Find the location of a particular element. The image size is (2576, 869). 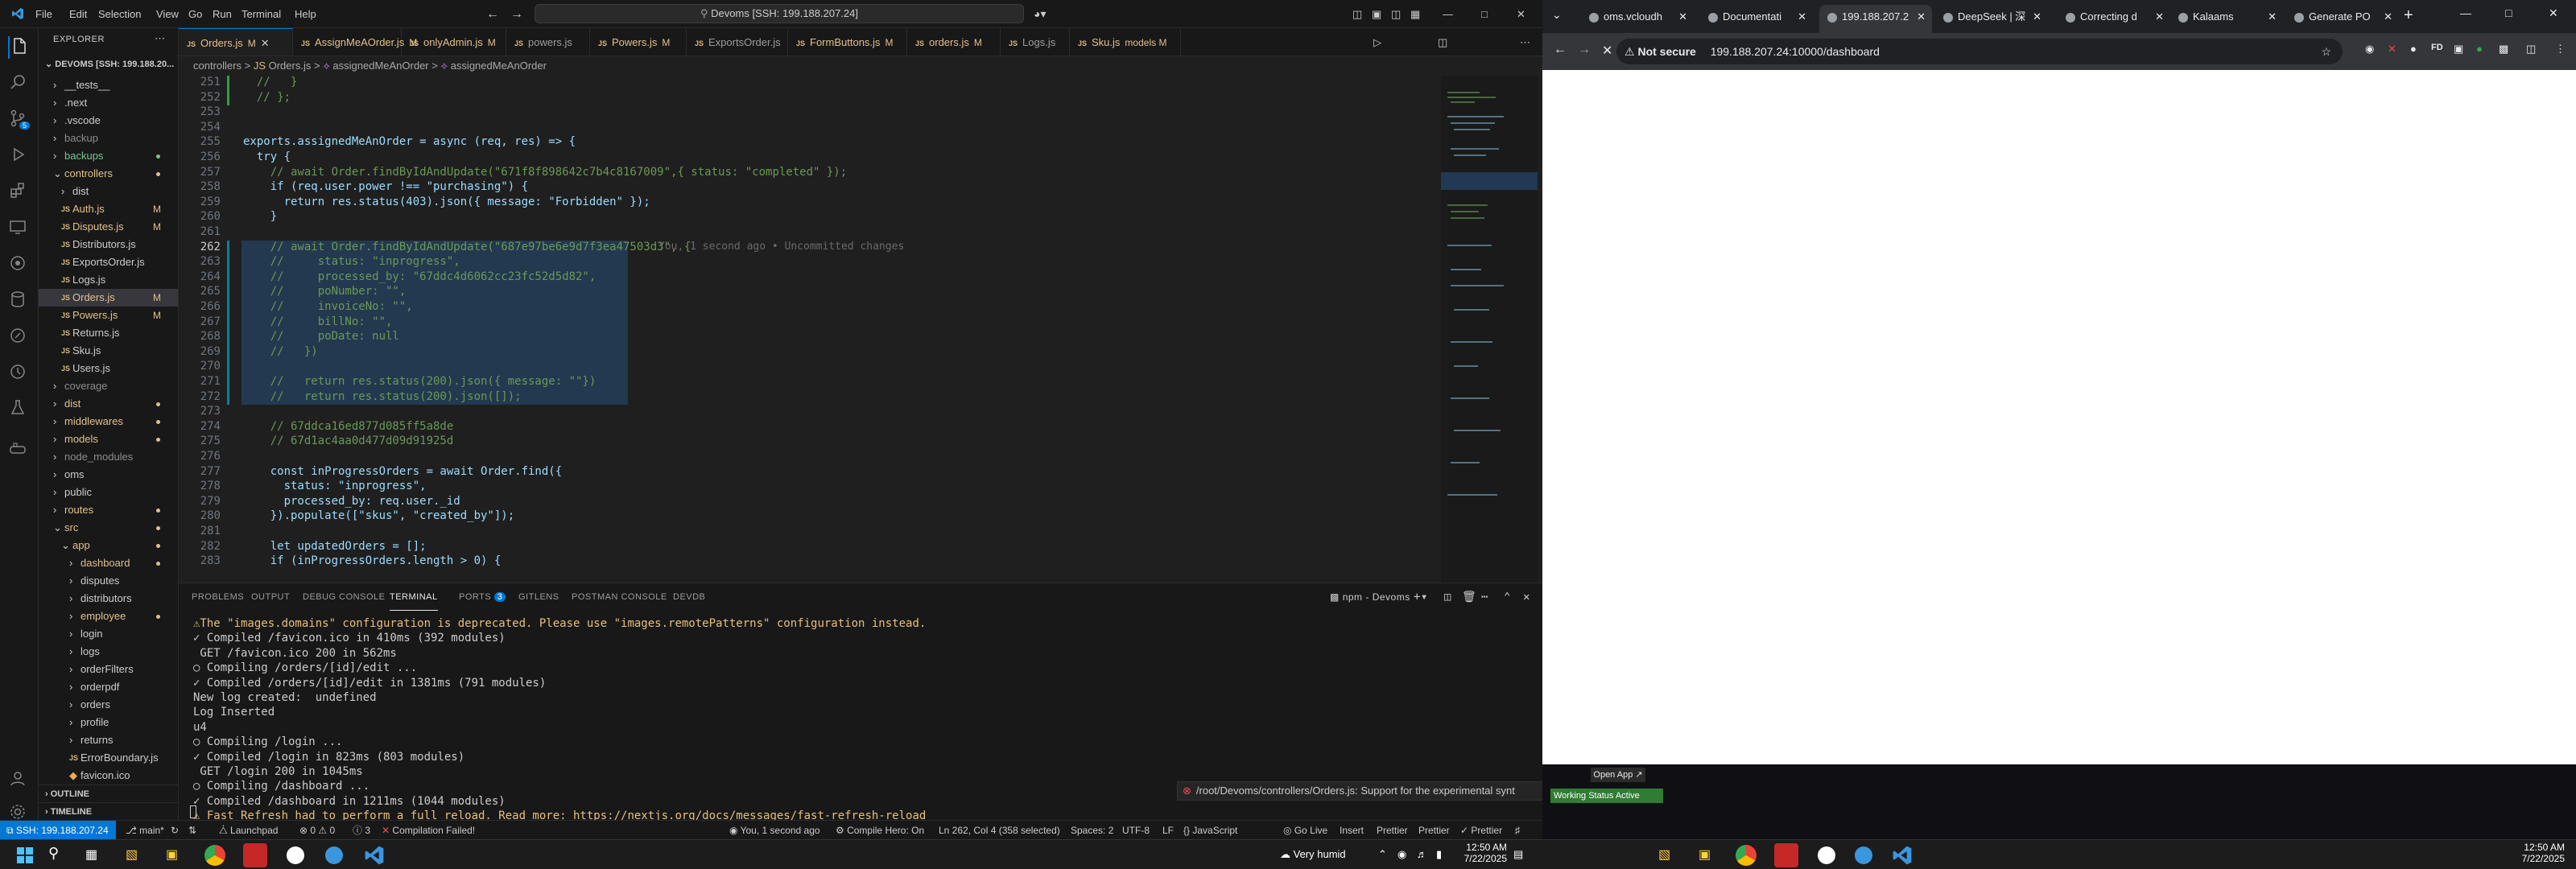

tab-search-icon: ⌄ is located at coordinates (1557, 15).